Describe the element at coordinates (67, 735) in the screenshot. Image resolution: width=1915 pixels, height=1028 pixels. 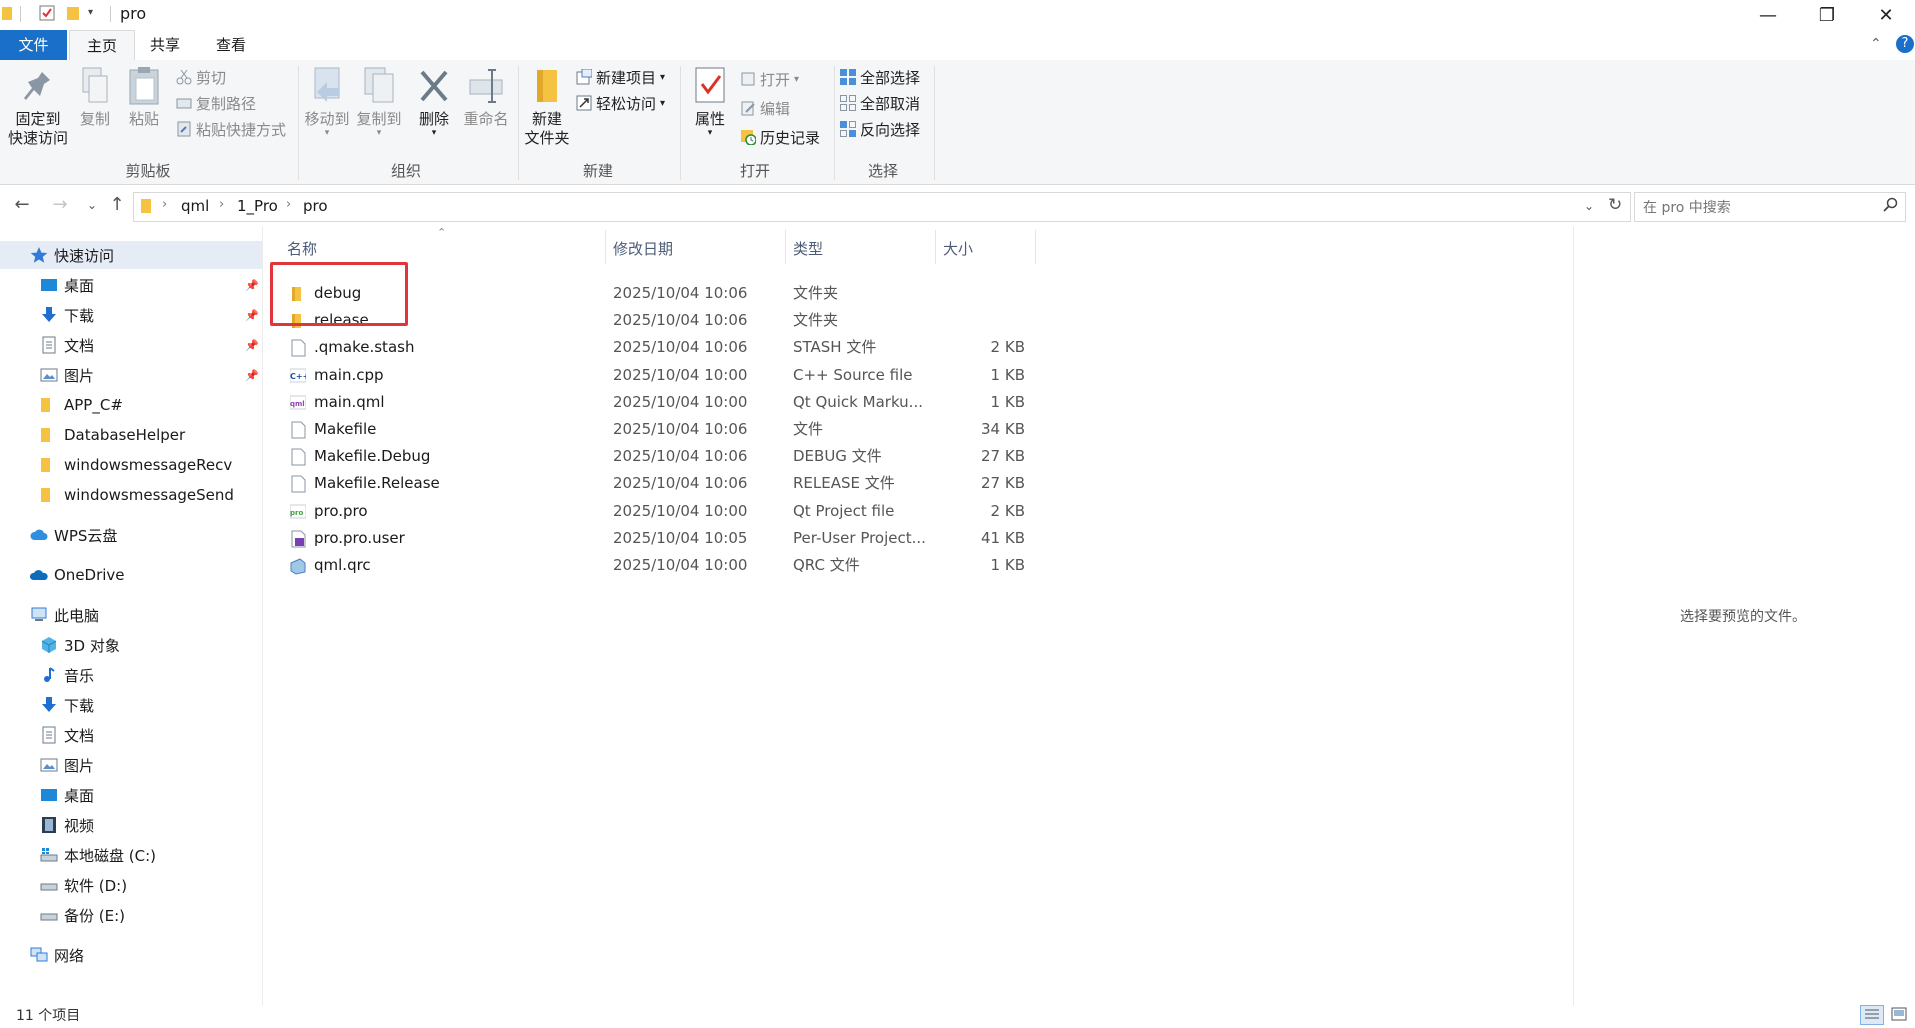
I see `sidebar-item-pc-documents: 文档` at that location.